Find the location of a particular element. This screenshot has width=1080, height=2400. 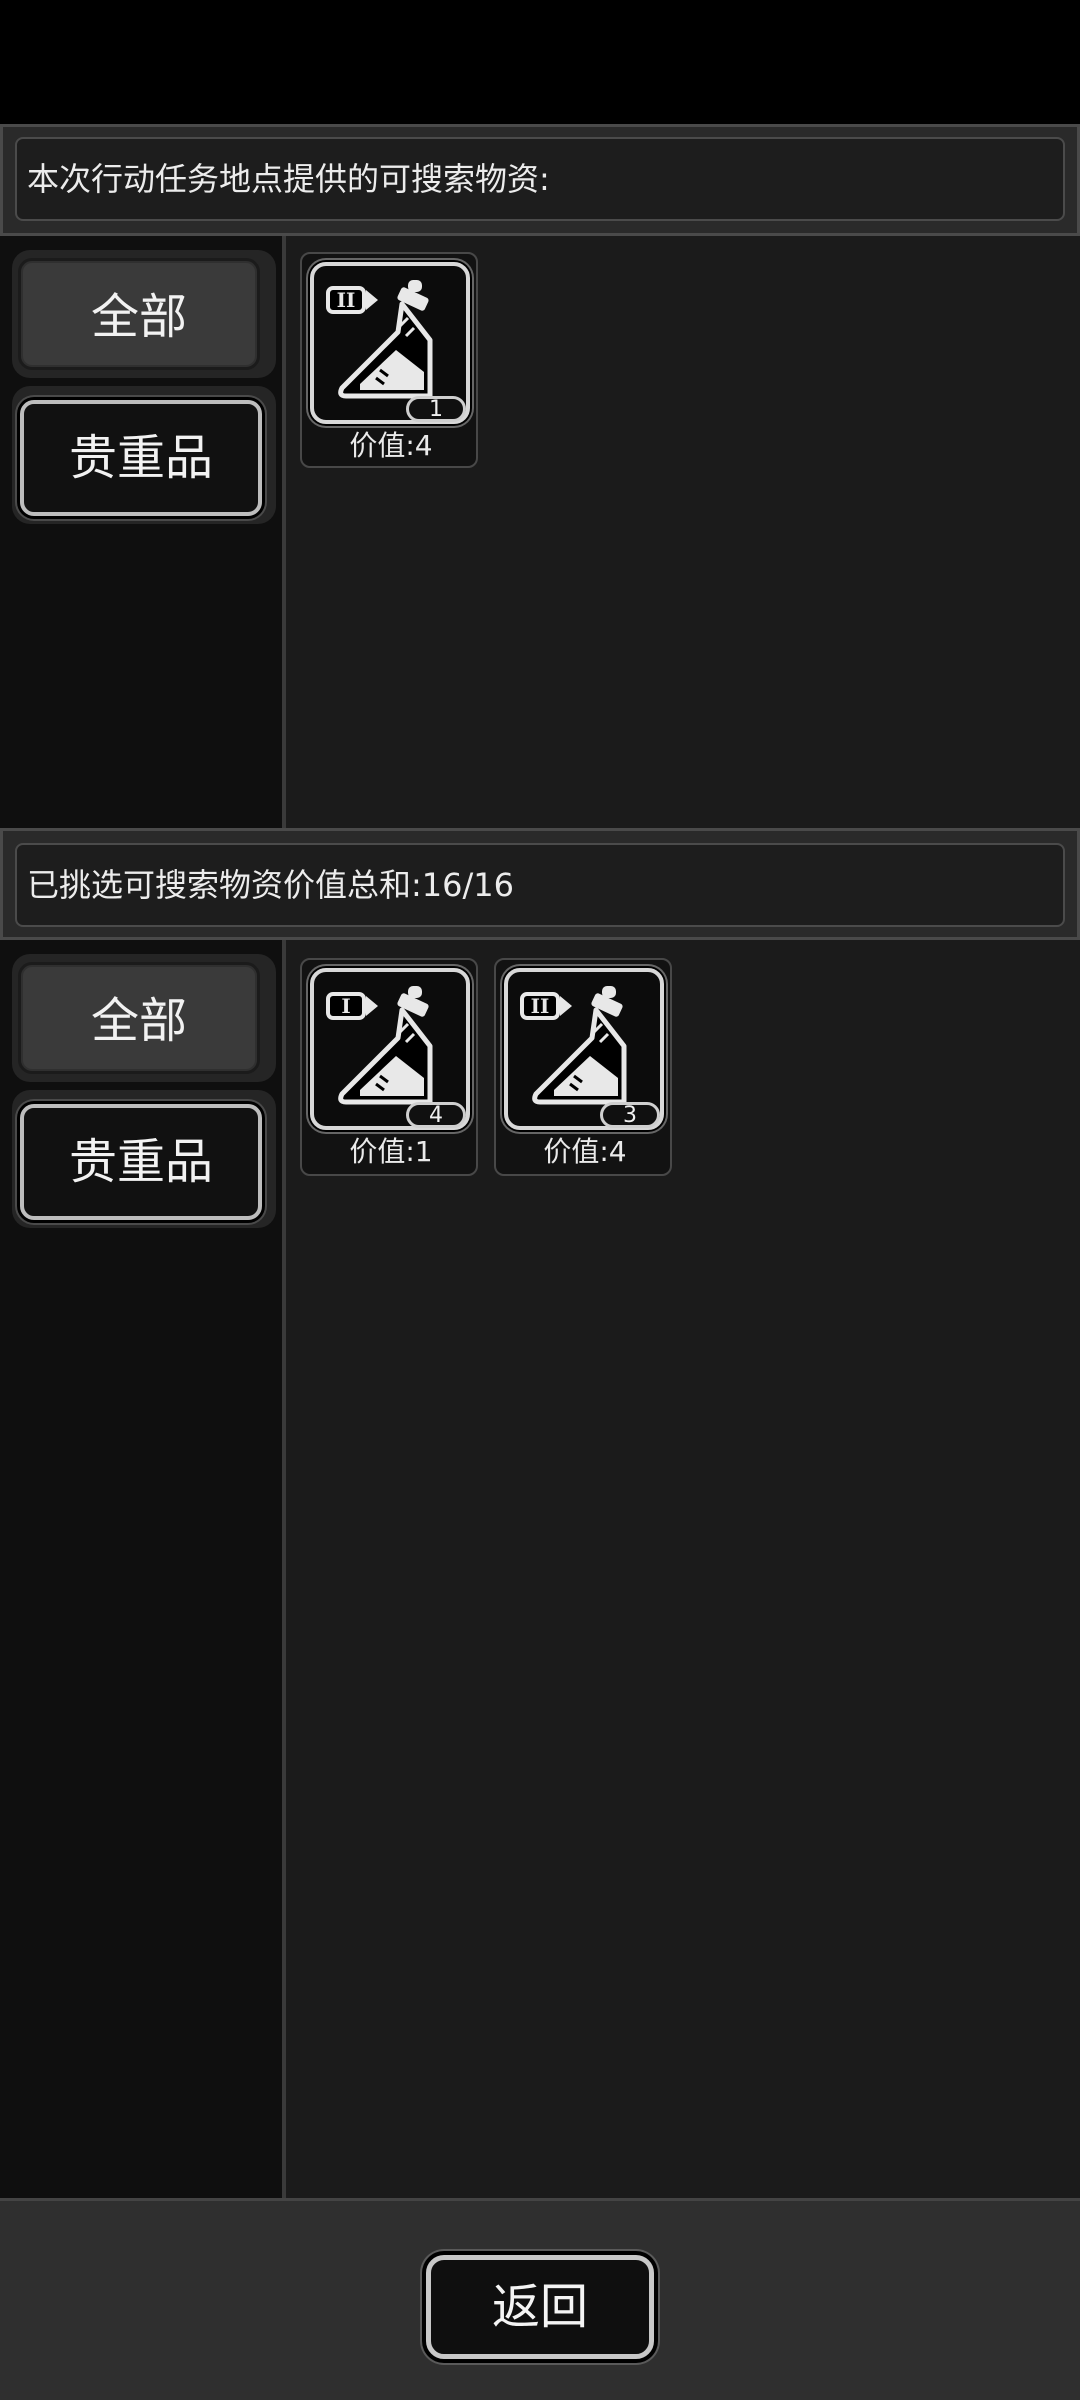

selected-header: 已挑选可搜索物资价值总和:16/16 is located at coordinates (540, 885).